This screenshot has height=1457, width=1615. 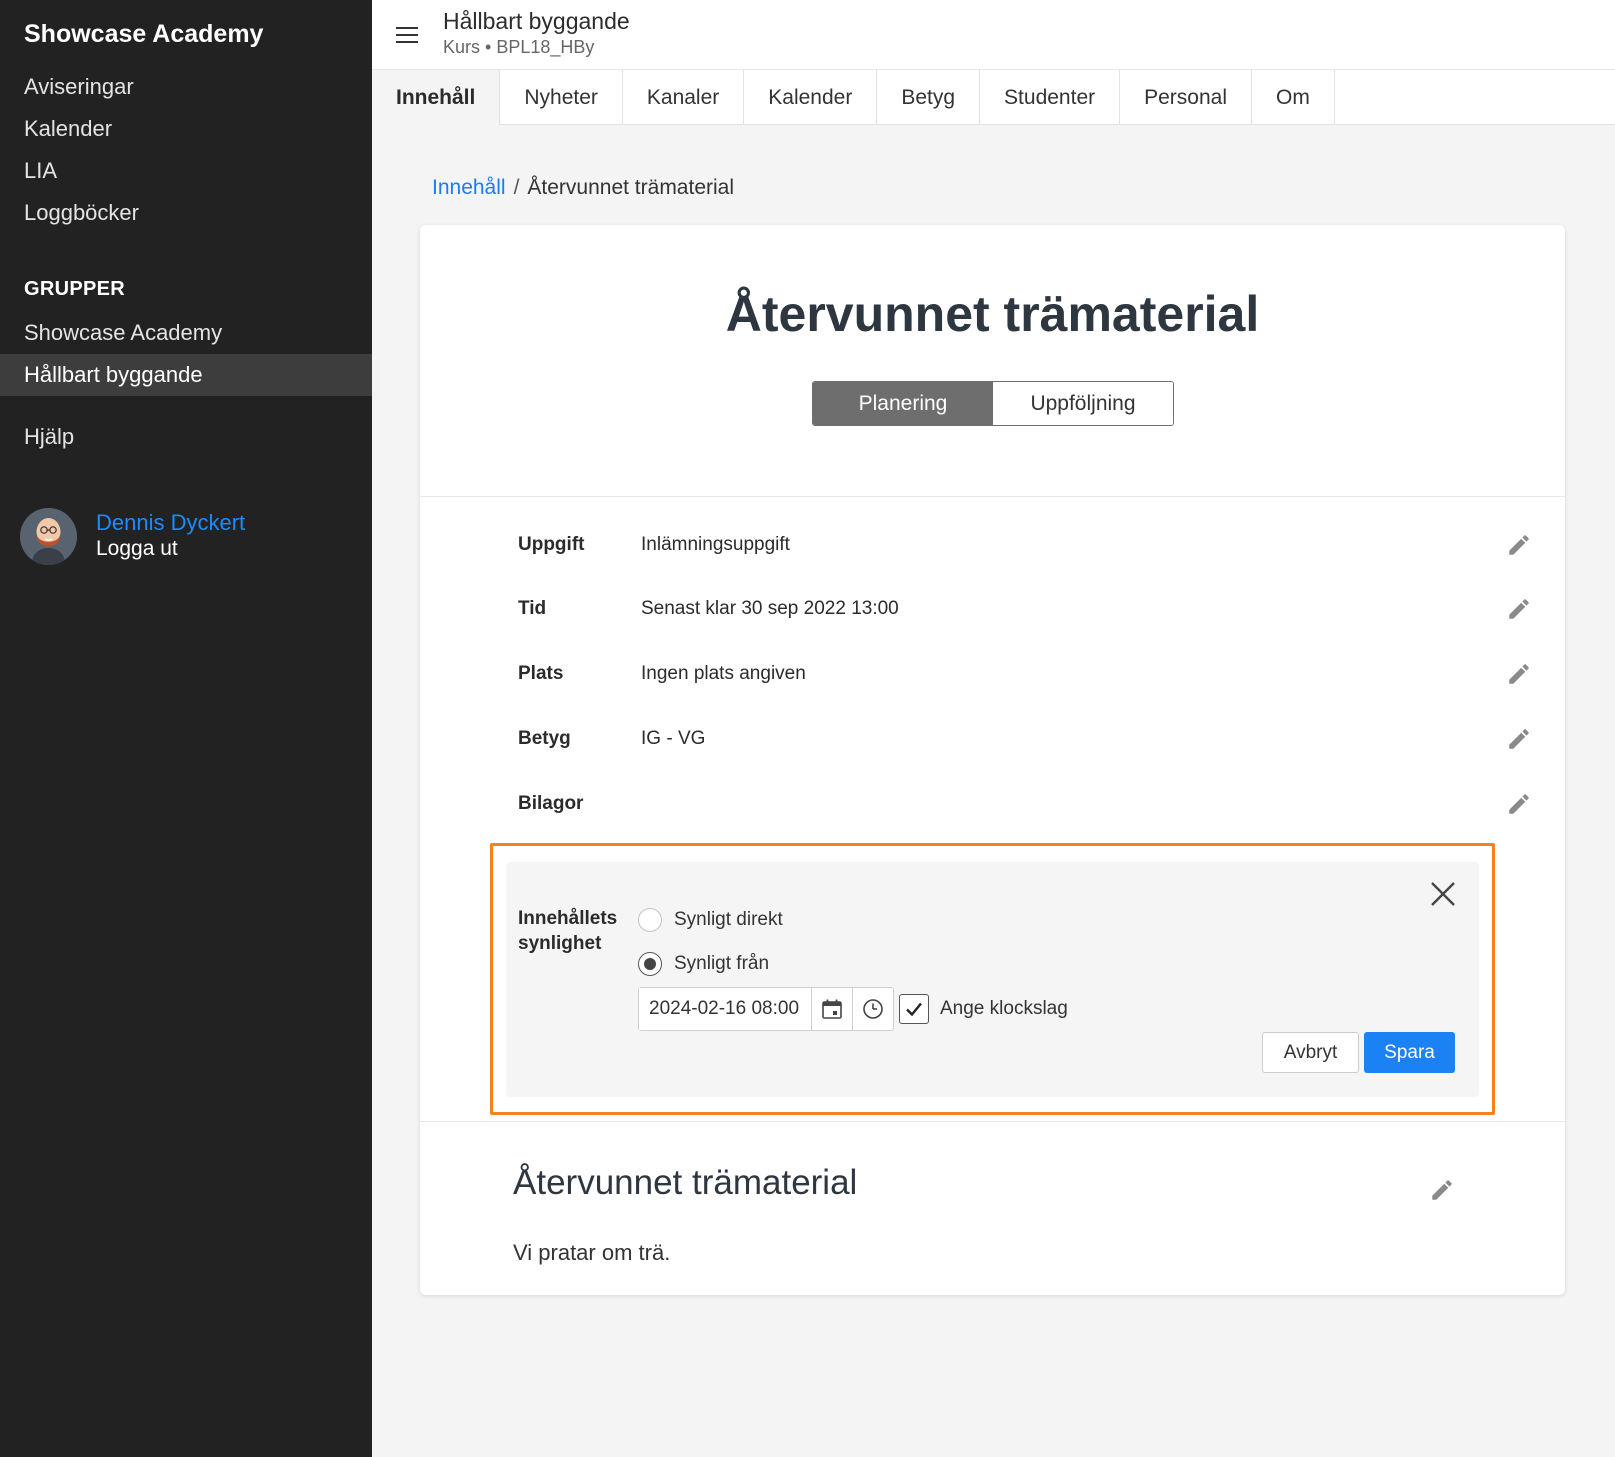 I want to click on row-value: Senast klar 30 sep 2022 13:00, so click(x=770, y=608).